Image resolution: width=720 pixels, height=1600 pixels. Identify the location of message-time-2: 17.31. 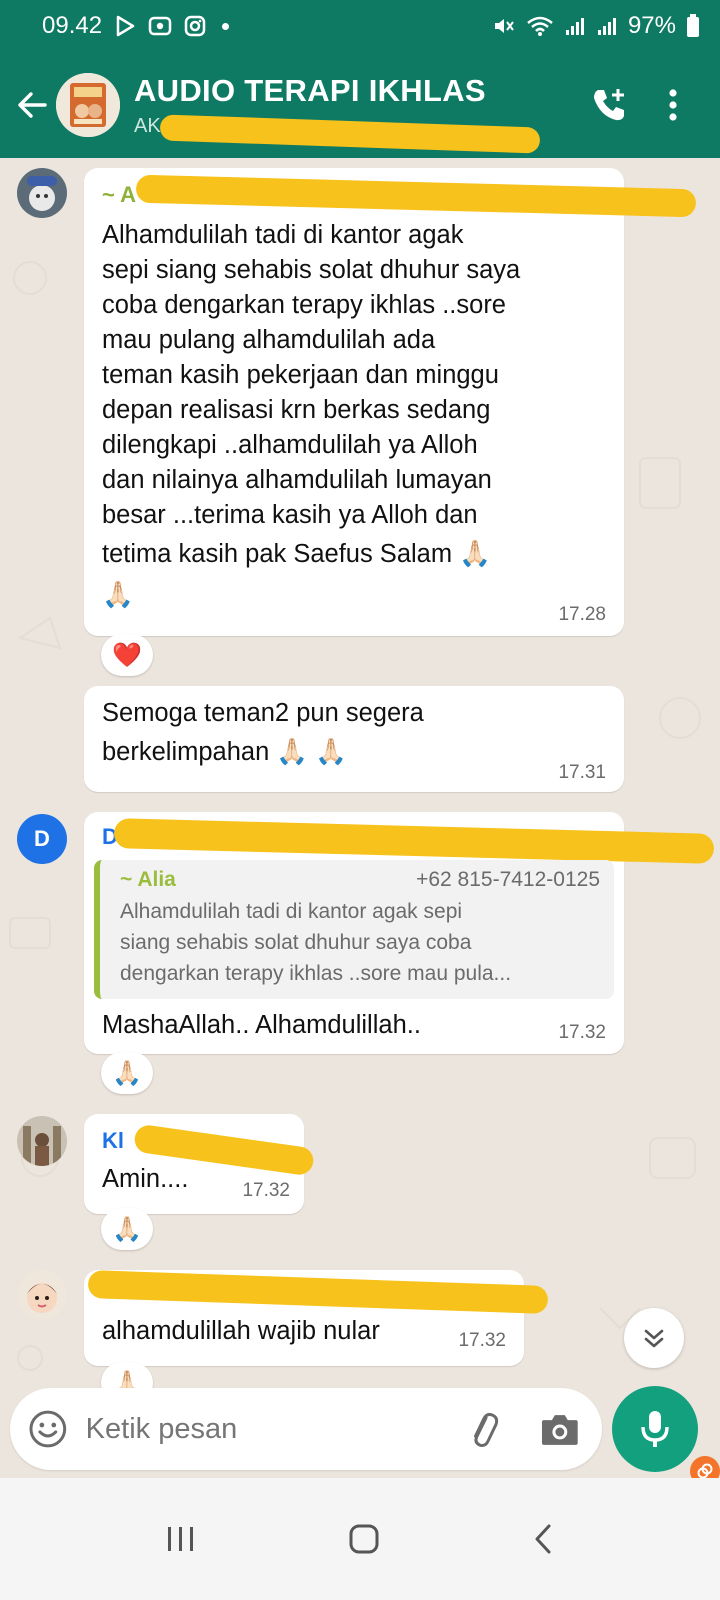
(582, 772).